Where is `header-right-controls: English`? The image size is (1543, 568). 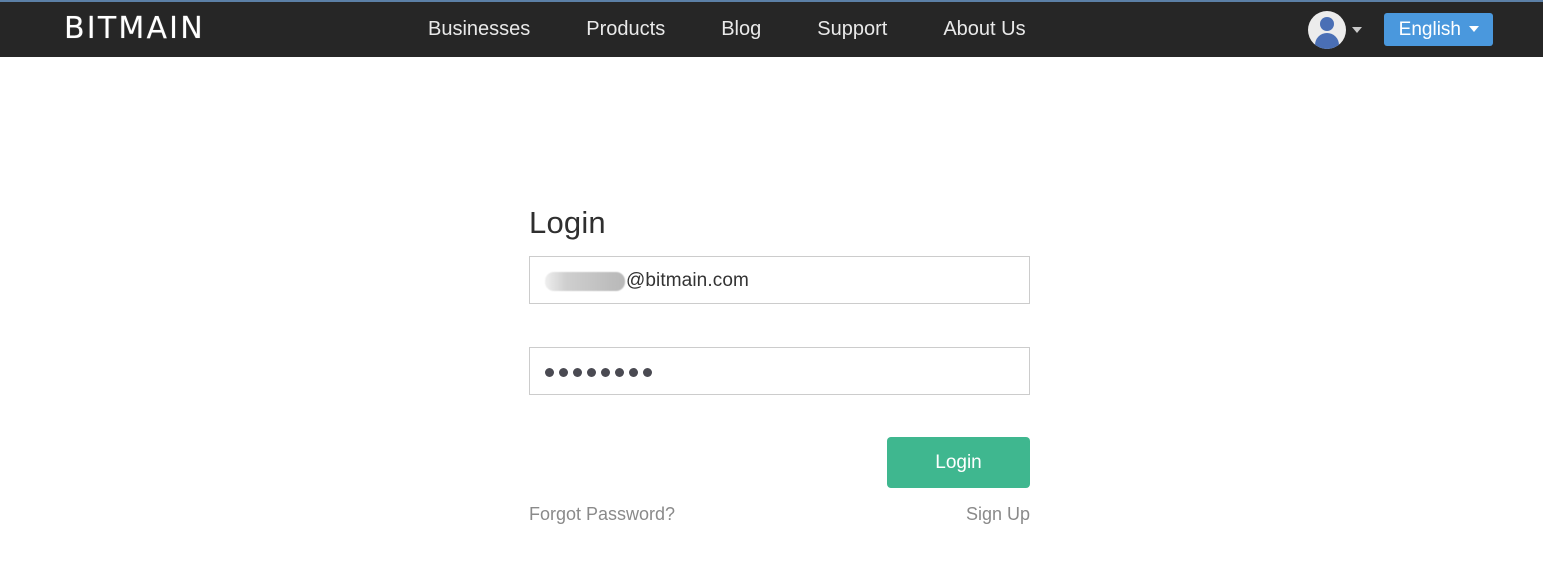
header-right-controls: English is located at coordinates (1400, 29).